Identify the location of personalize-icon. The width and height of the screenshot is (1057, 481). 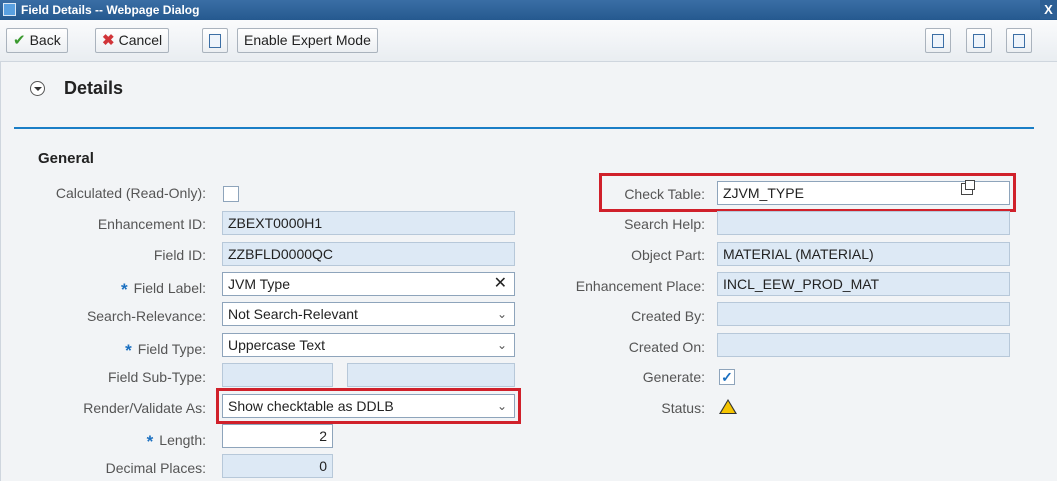
(938, 41).